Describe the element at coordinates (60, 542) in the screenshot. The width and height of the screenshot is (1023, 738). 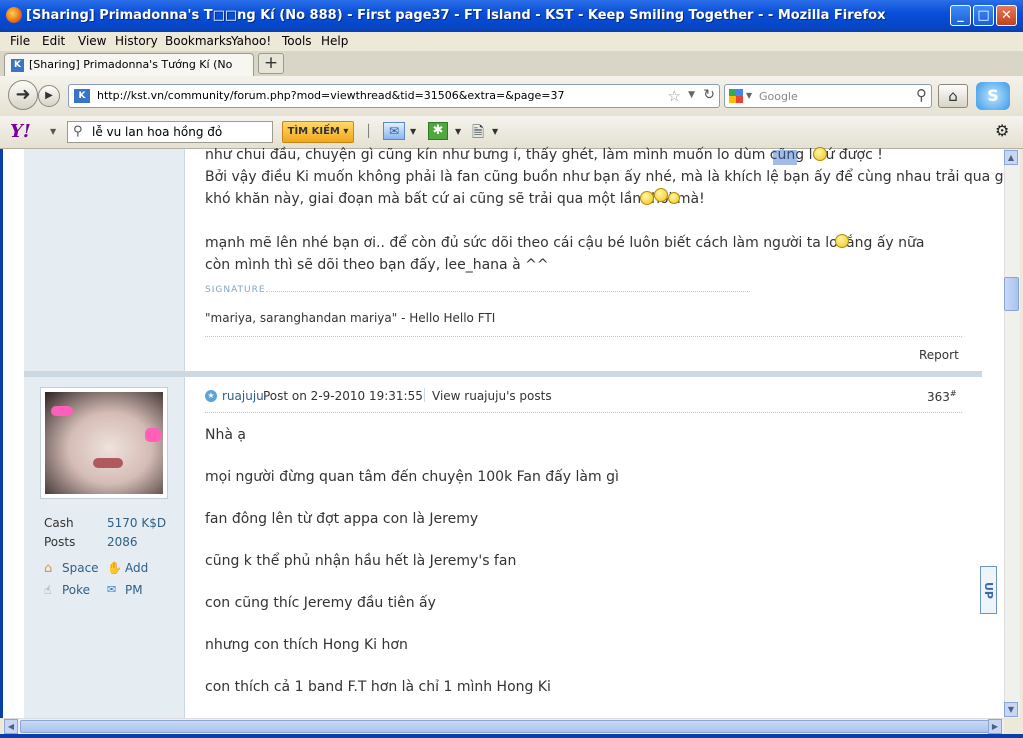
I see `posts-label: Posts` at that location.